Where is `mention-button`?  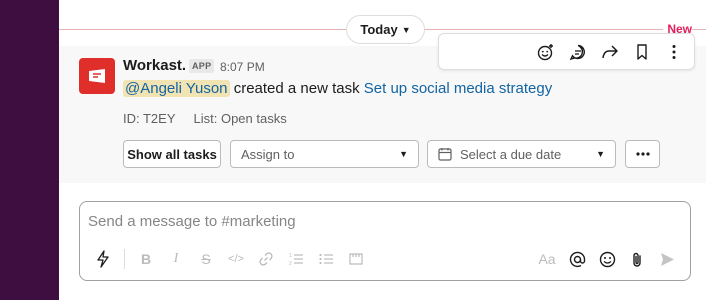
mention-button is located at coordinates (577, 259).